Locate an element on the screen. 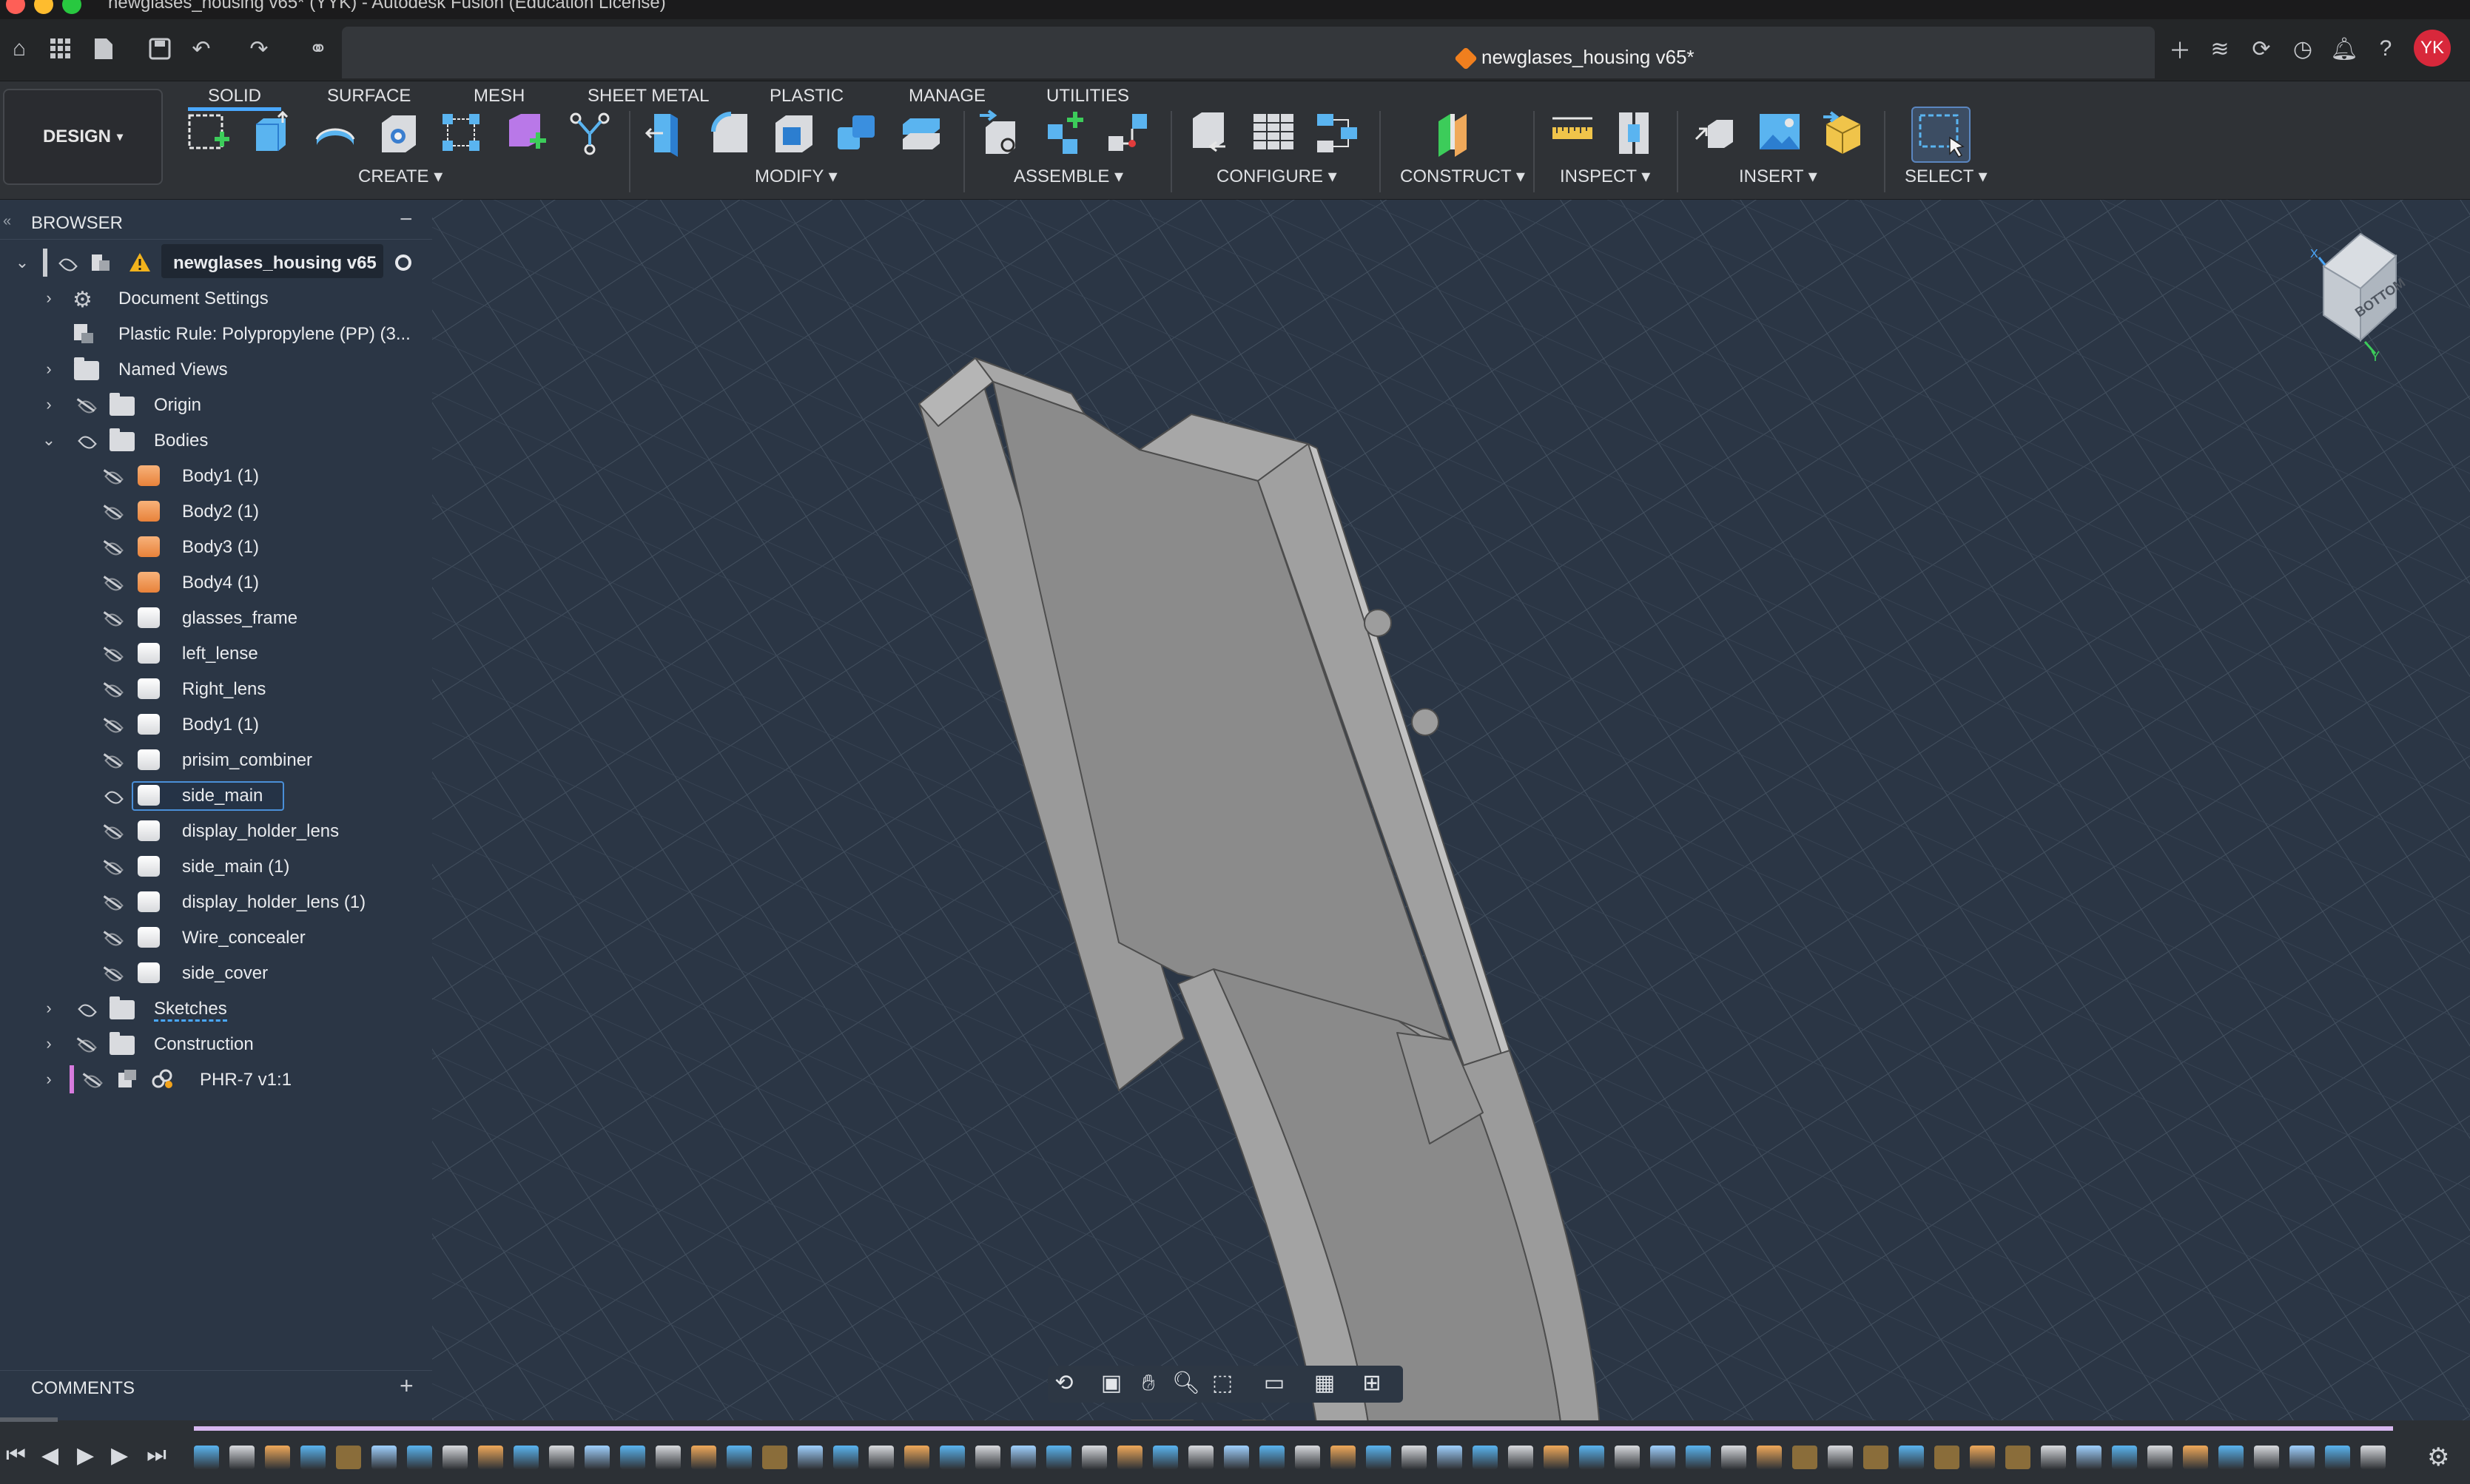 Image resolution: width=2470 pixels, height=1484 pixels. tree-item-origin: › Origin is located at coordinates (216, 405).